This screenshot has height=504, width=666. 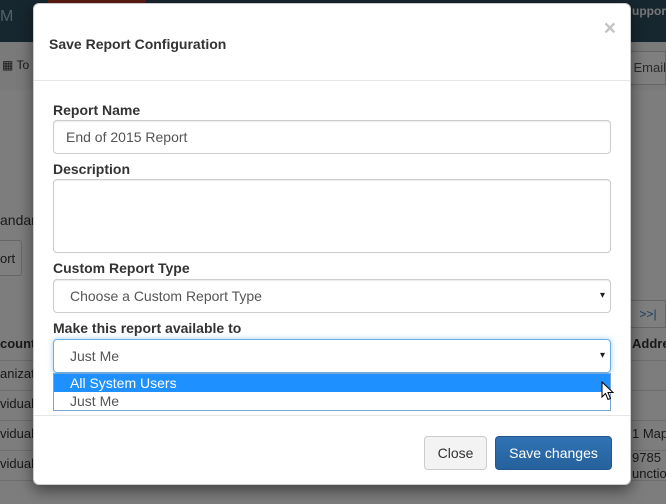 I want to click on modal-title: Save Report Configuration, so click(x=138, y=44).